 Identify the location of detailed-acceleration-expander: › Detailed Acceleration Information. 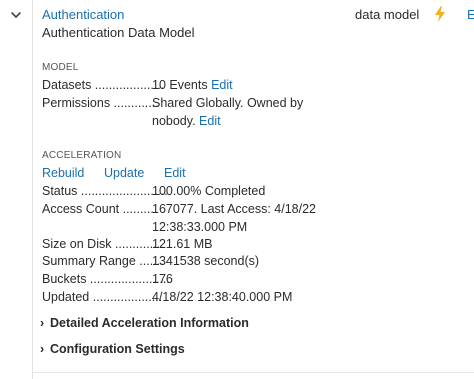
(144, 323).